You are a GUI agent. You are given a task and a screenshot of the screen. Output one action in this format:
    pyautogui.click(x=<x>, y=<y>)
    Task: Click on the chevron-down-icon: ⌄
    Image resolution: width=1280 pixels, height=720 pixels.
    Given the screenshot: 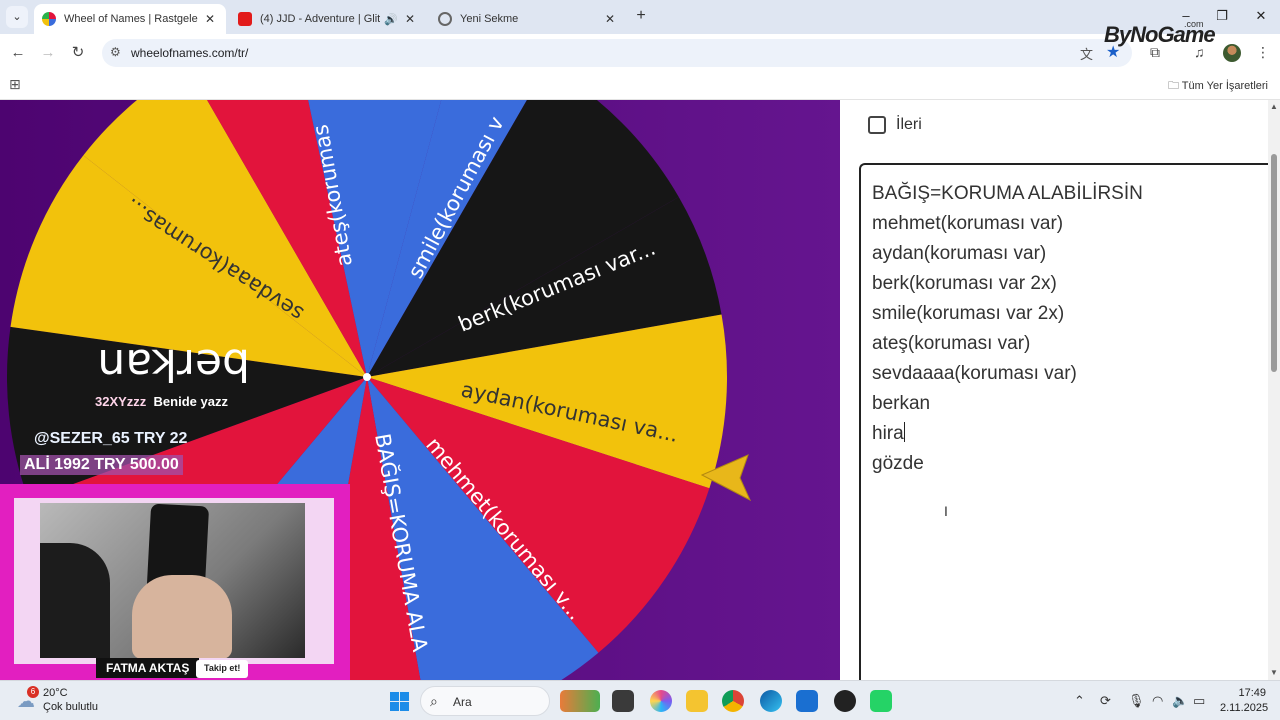 What is the action you would take?
    pyautogui.click(x=17, y=17)
    